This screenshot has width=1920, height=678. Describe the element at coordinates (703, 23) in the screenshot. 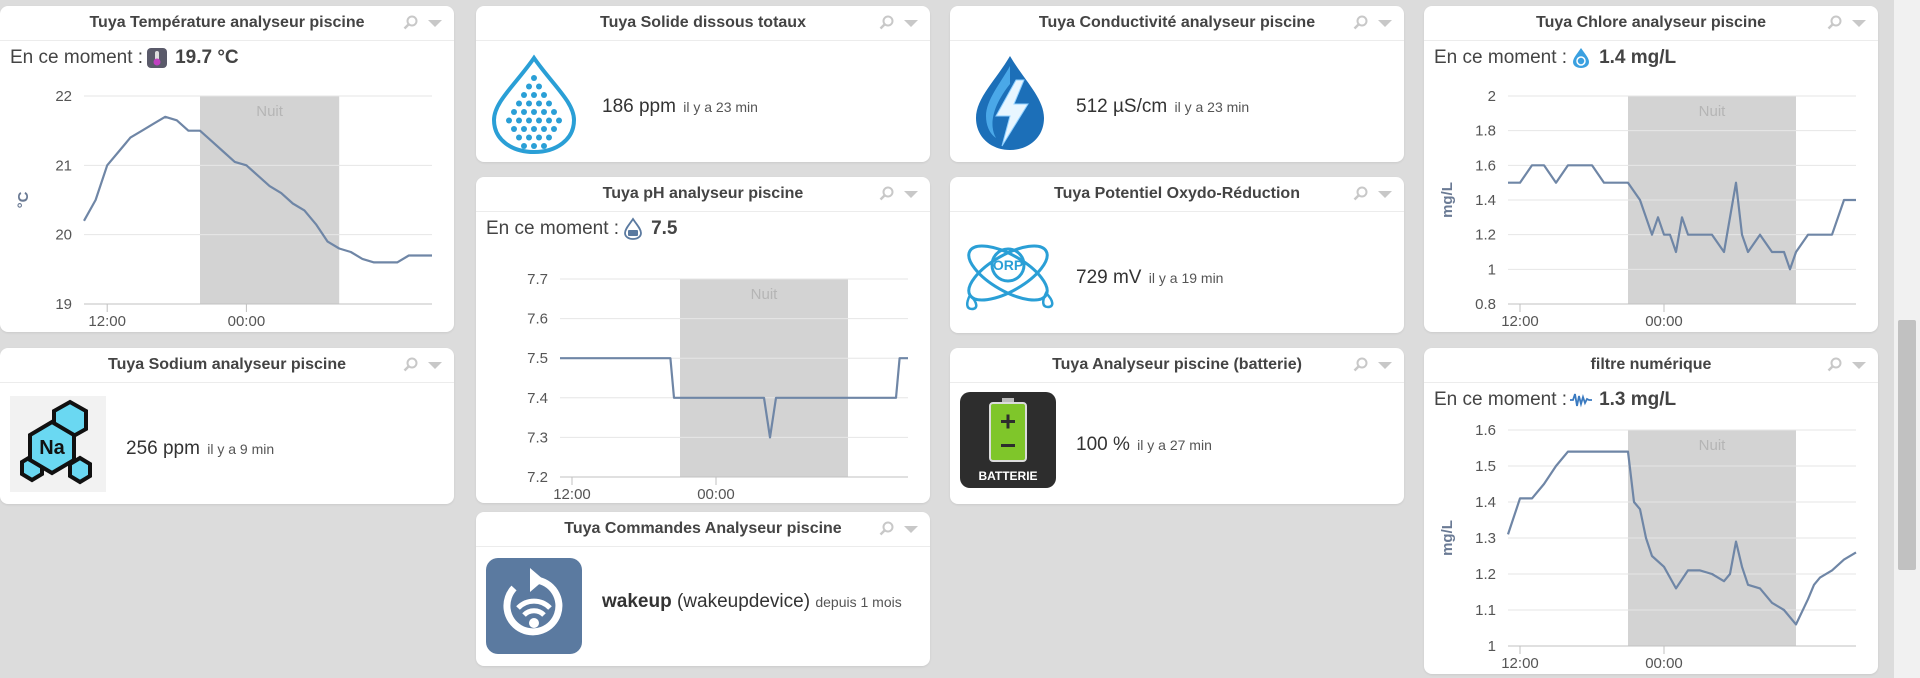

I see `widget-header: Tuya Solide dissous totaux` at that location.